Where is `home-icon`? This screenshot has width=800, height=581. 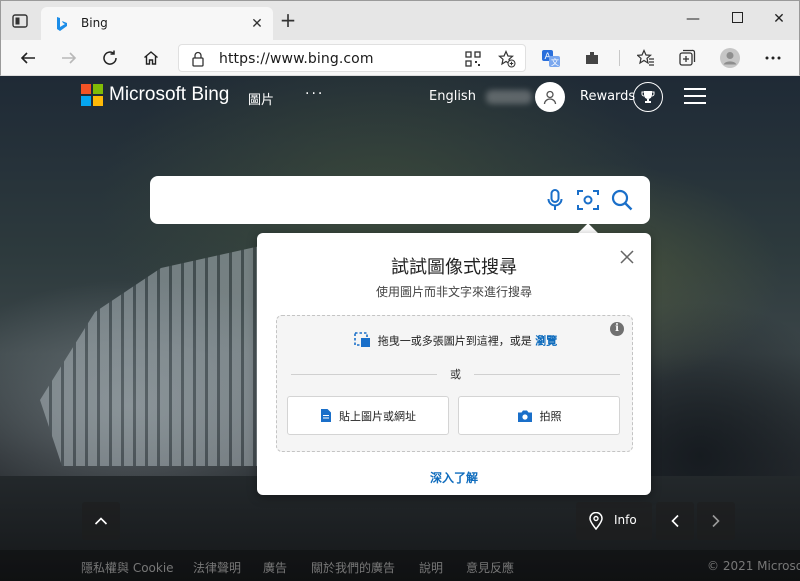
home-icon is located at coordinates (151, 58).